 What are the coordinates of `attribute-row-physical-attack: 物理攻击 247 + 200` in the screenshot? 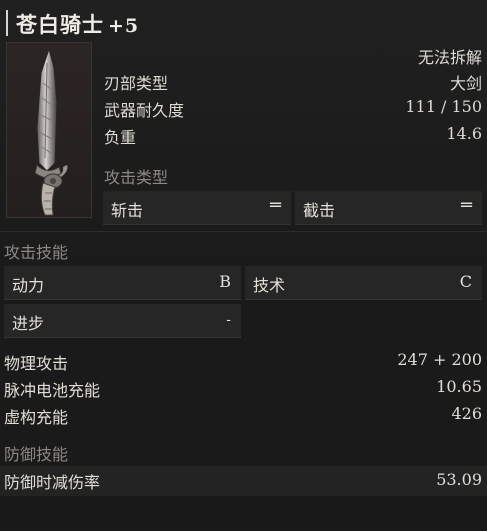 It's located at (243, 362).